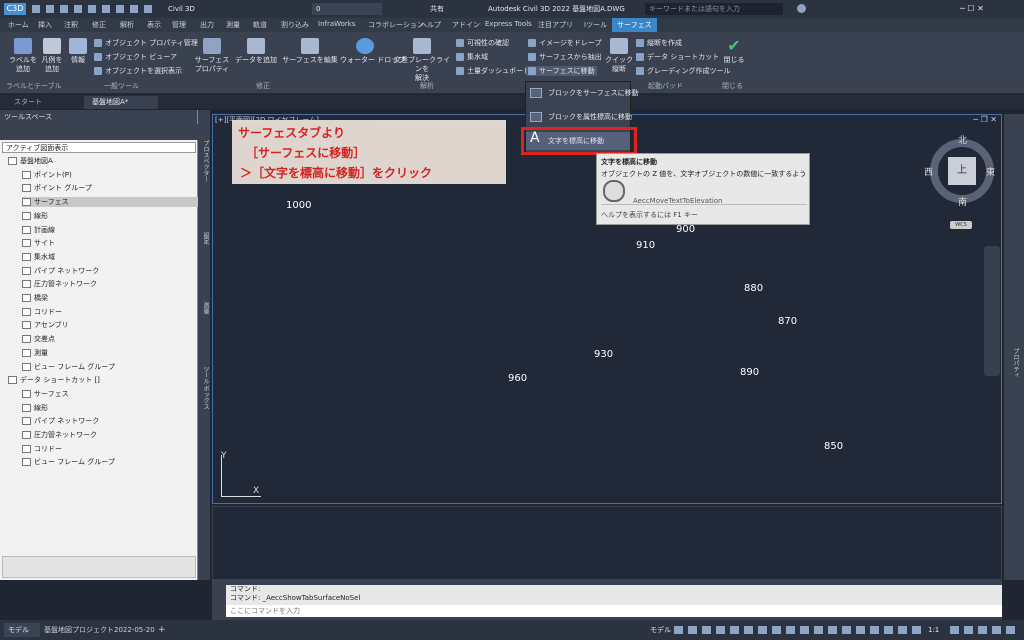 This screenshot has width=1024, height=640. I want to click on layout-tab: 基盤地図プロジェクト2022-05-20, so click(99, 630).